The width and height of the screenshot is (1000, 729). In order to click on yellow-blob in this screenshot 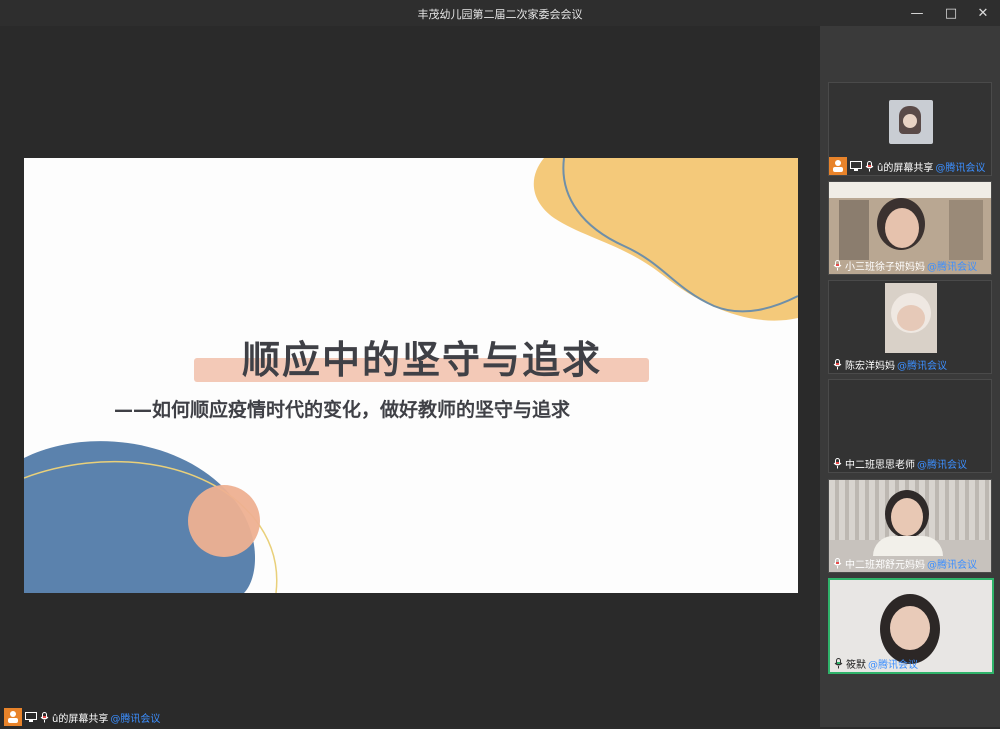, I will do `click(665, 239)`.